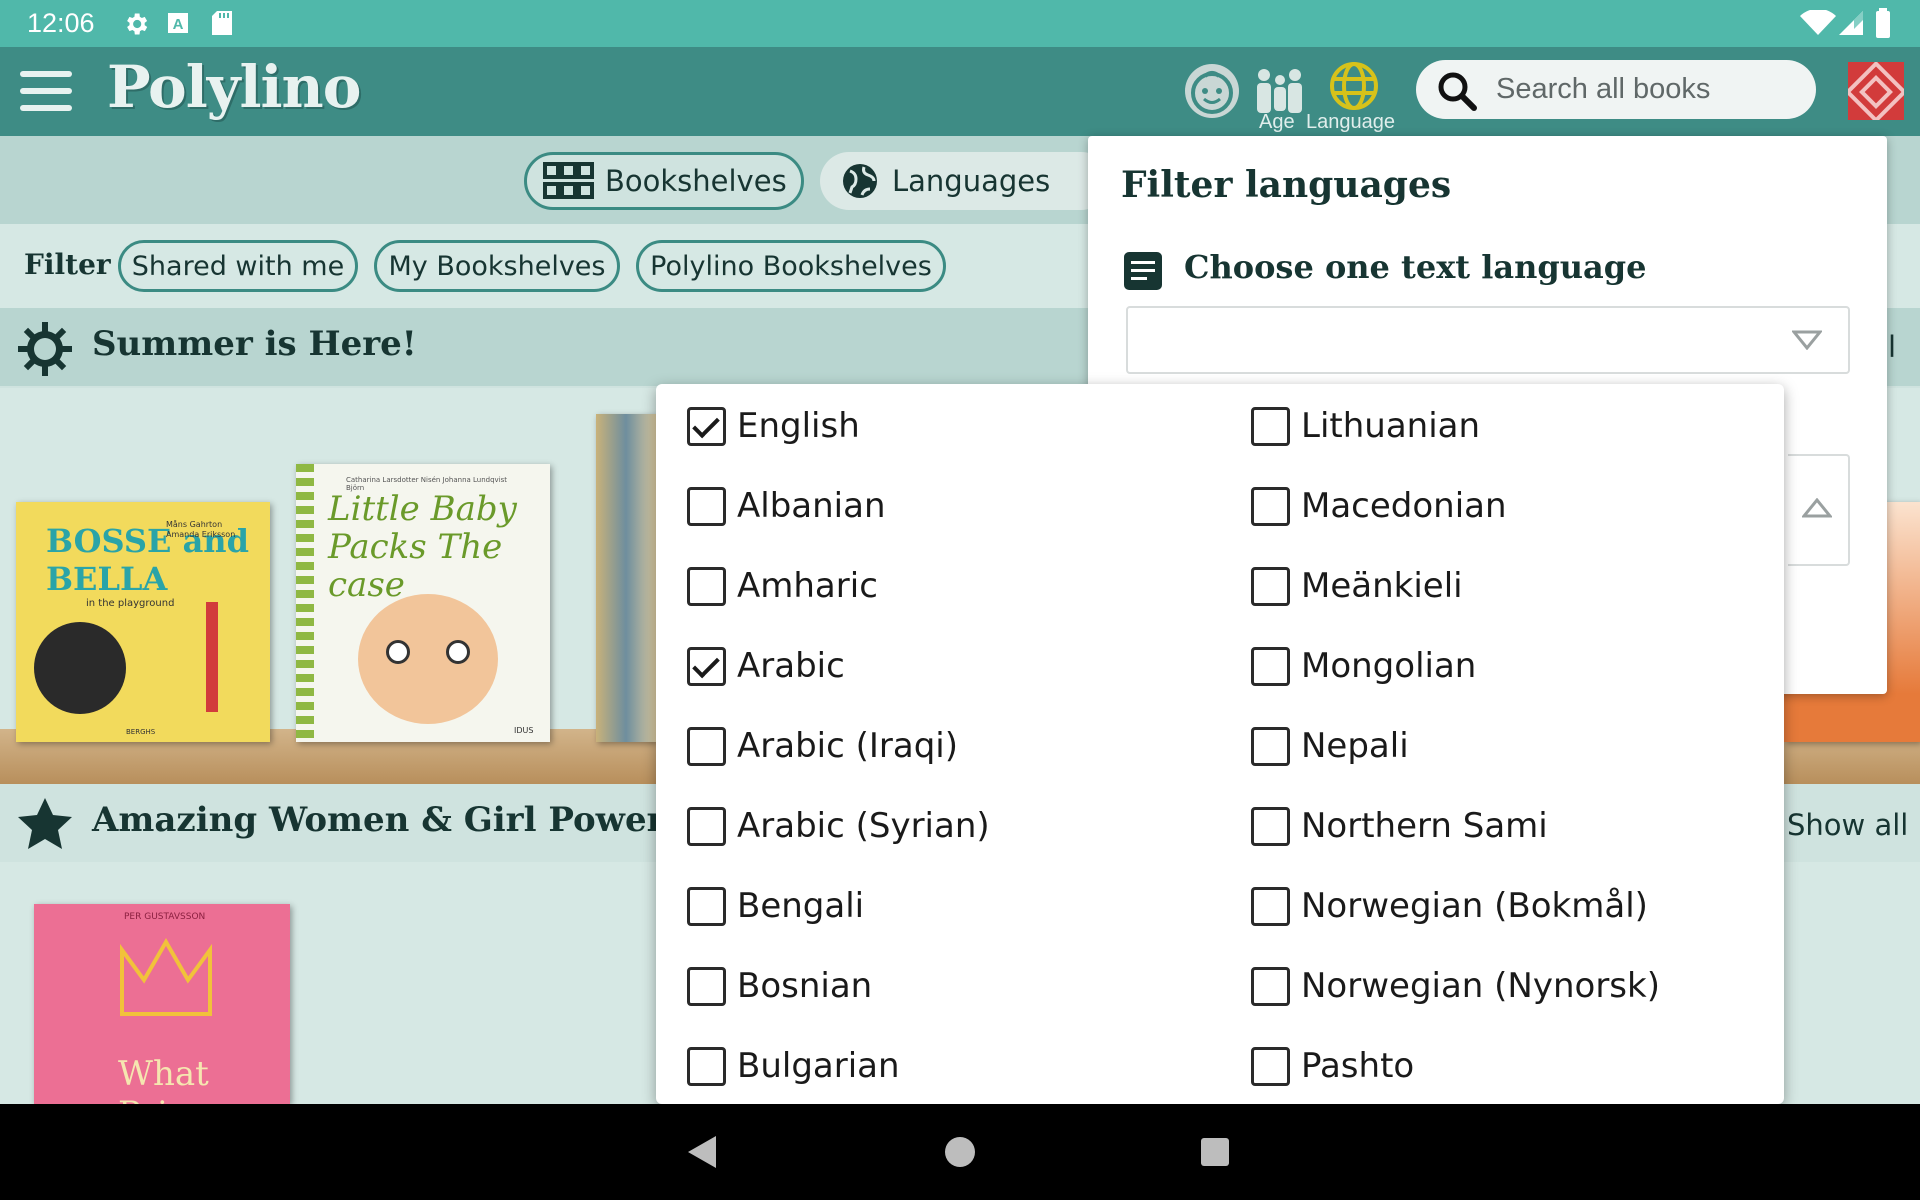 The image size is (1920, 1200). Describe the element at coordinates (1212, 91) in the screenshot. I see `child-face-icon` at that location.